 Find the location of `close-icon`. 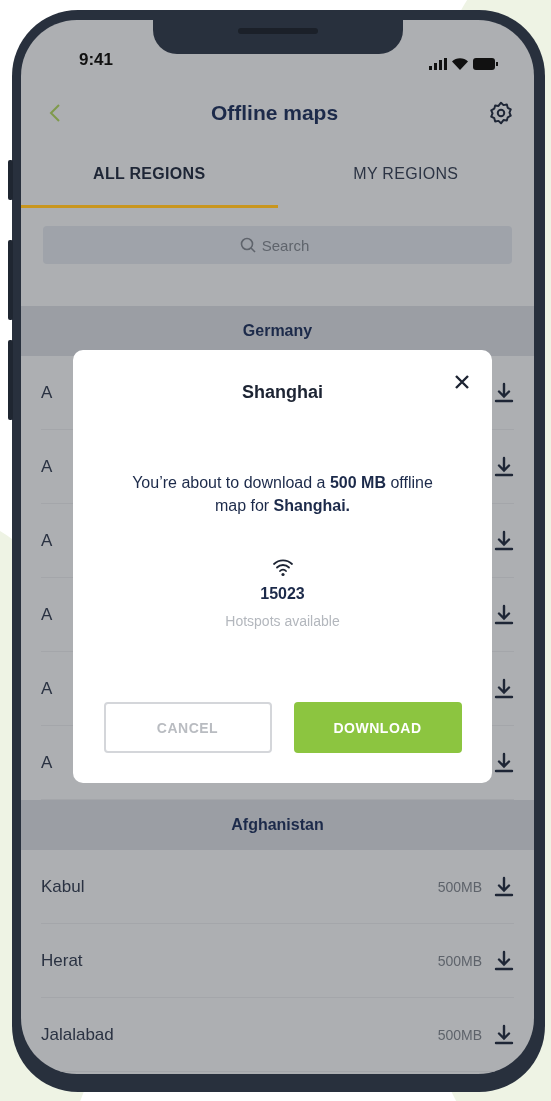

close-icon is located at coordinates (462, 382).